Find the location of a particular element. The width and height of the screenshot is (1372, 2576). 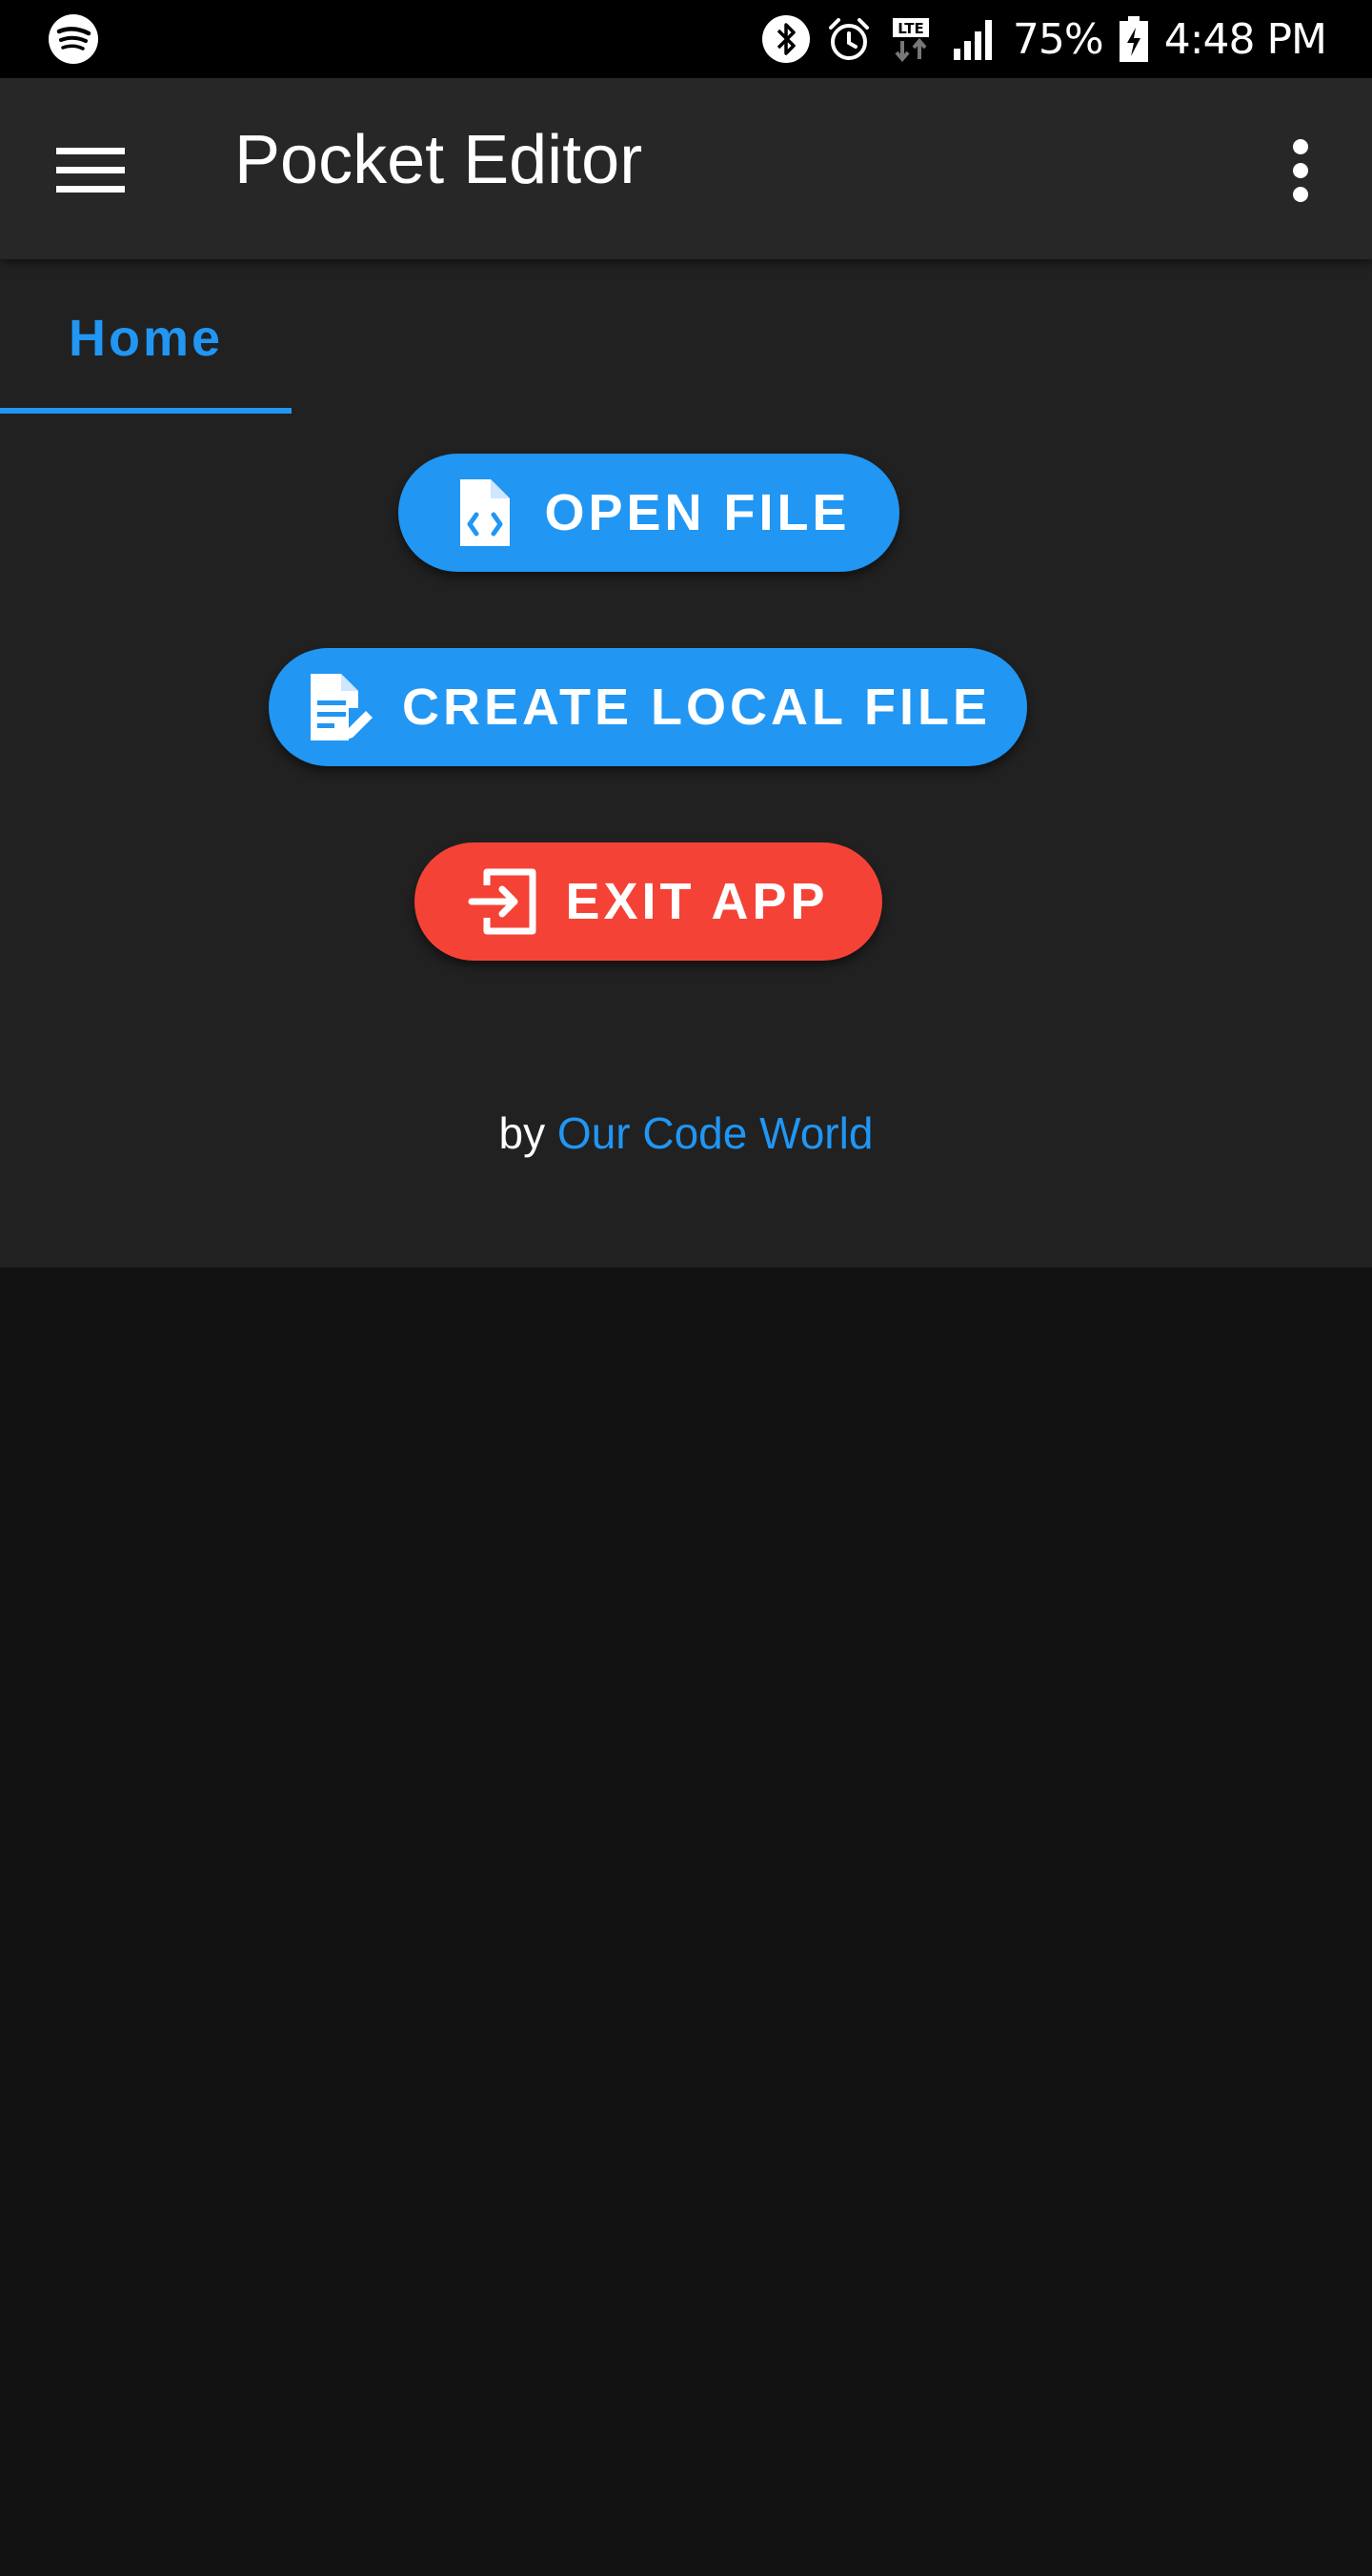

tab-home-label: Home is located at coordinates (146, 338).